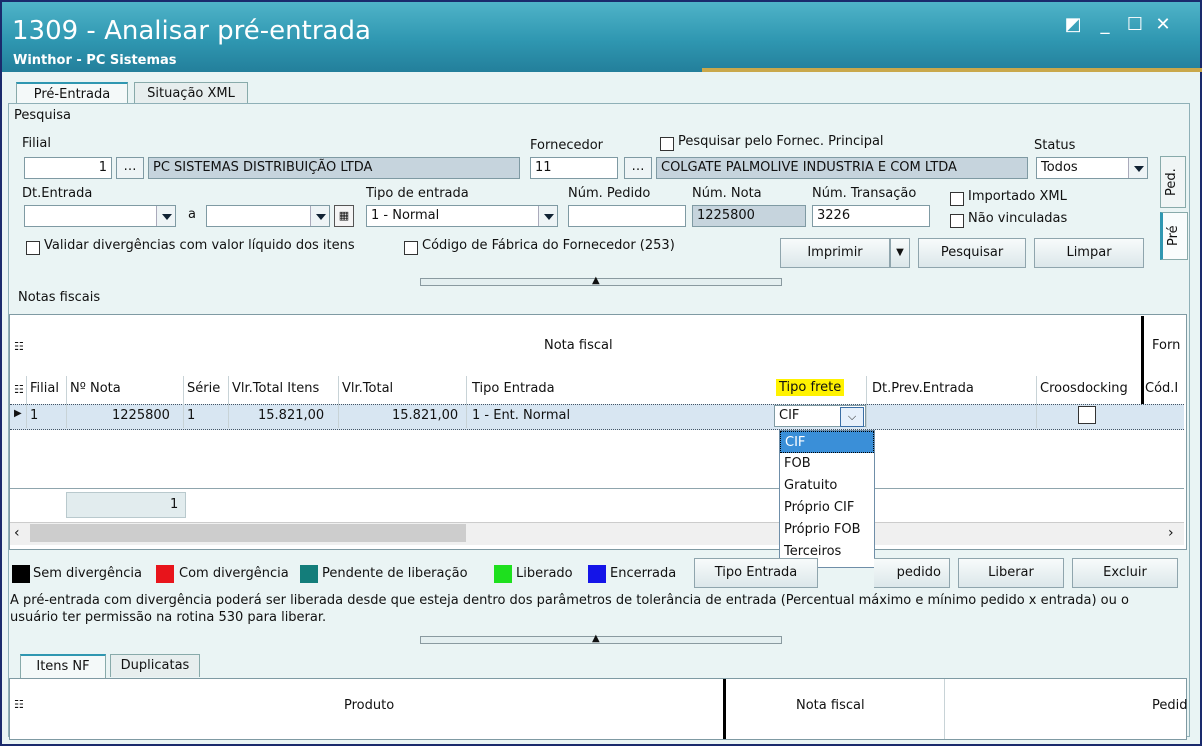 The width and height of the screenshot is (1202, 746). I want to click on status-select: Todos, so click(1092, 168).